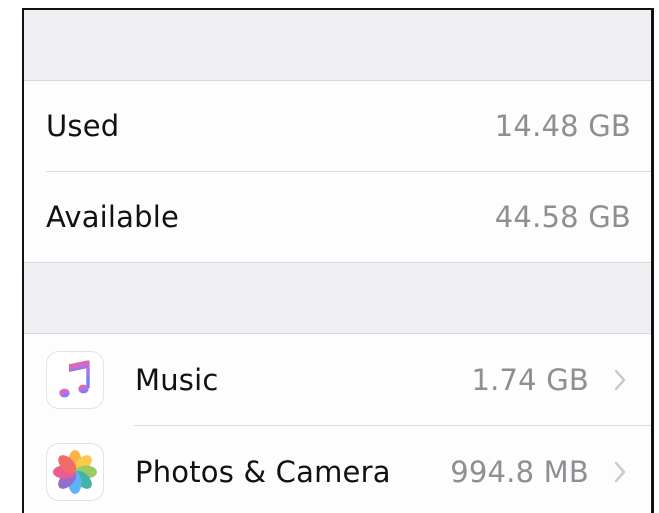 This screenshot has height=513, width=659. I want to click on section-spacer-top, so click(337, 45).